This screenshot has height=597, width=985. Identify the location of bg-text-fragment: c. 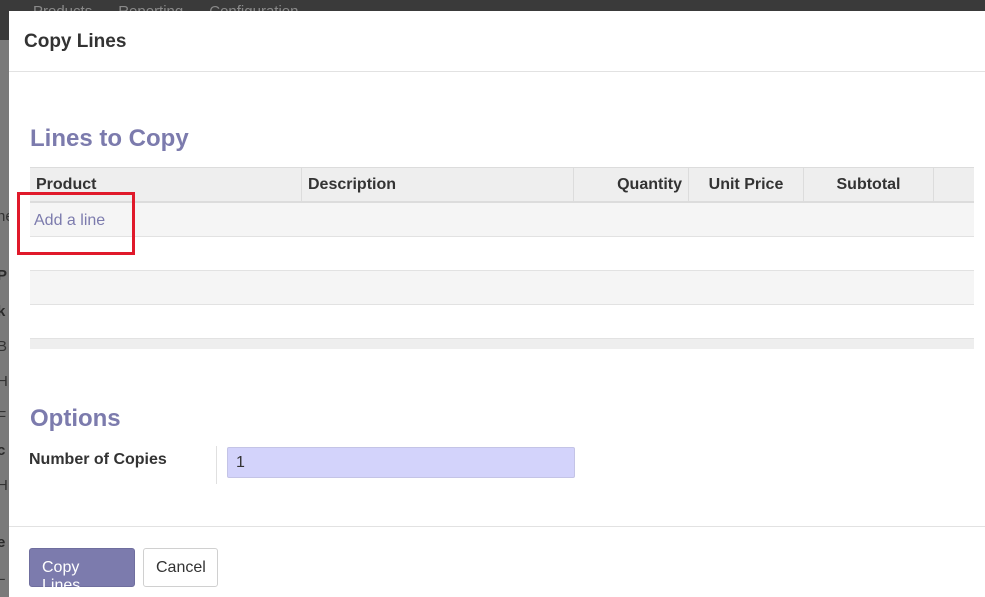
(3, 450).